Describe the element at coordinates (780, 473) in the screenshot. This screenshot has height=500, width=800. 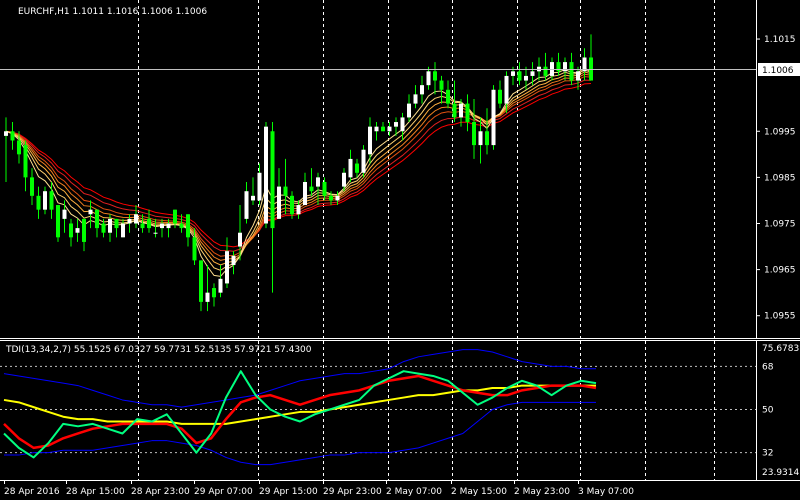
I see `indicator-tick-label: 23.9314` at that location.